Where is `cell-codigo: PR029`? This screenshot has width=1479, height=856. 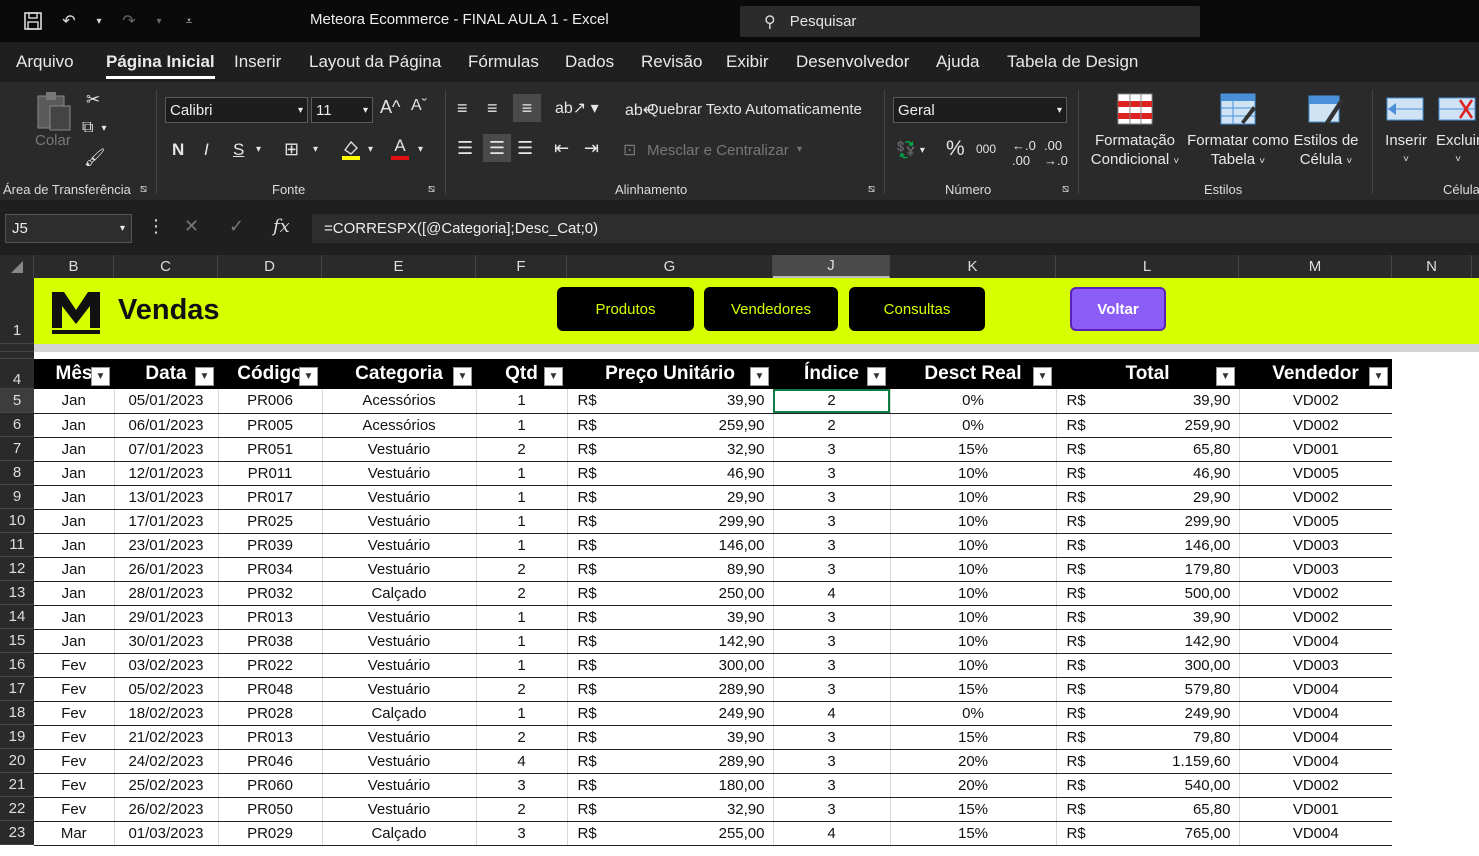 cell-codigo: PR029 is located at coordinates (270, 833).